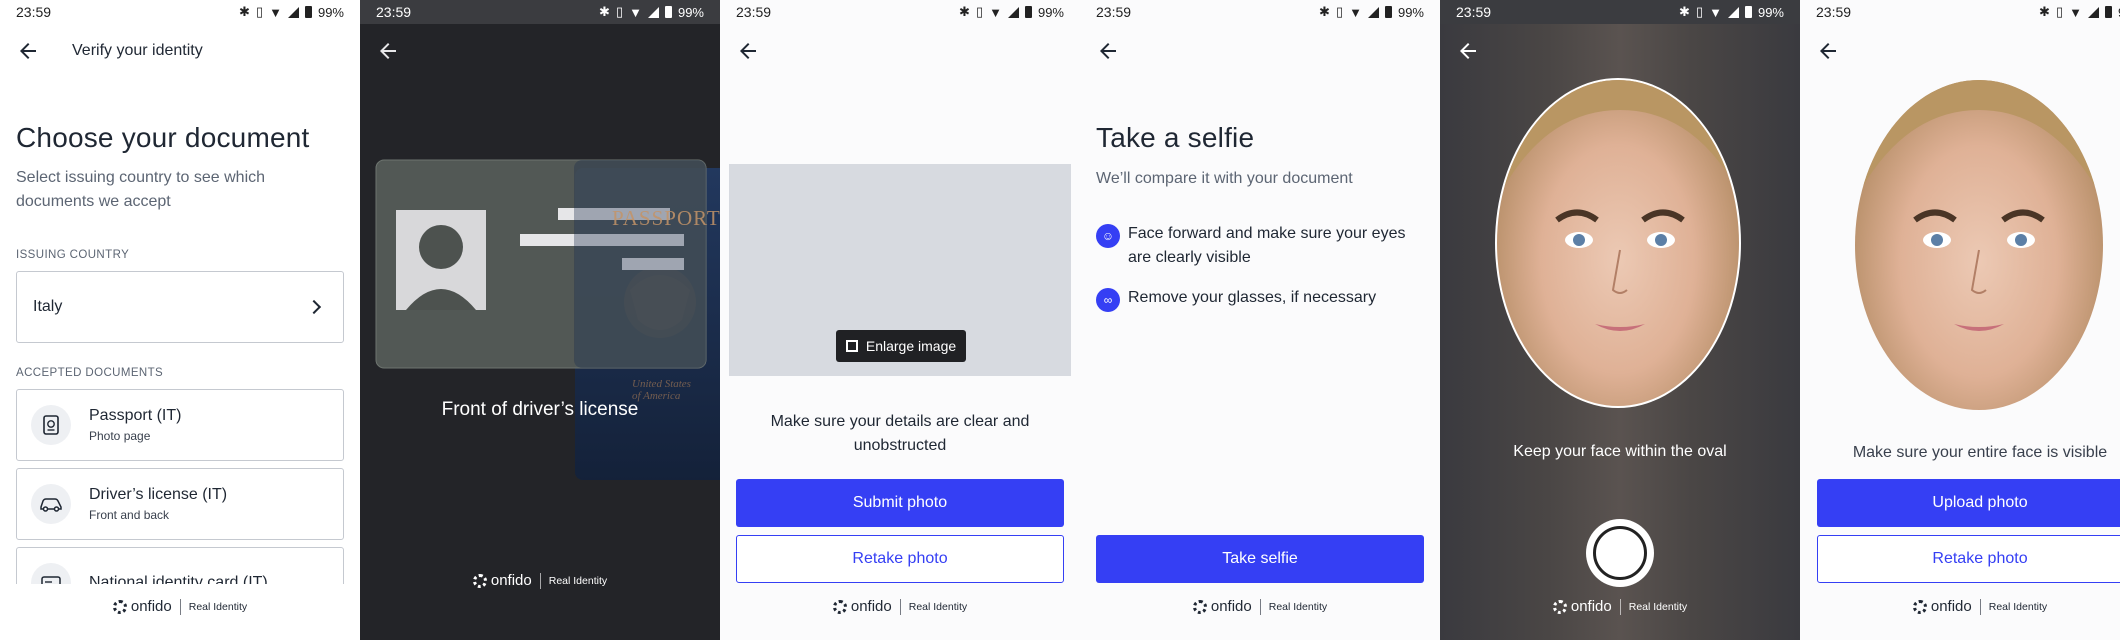 The height and width of the screenshot is (640, 2120). I want to click on document-title: Driver’s license (IT), so click(158, 494).